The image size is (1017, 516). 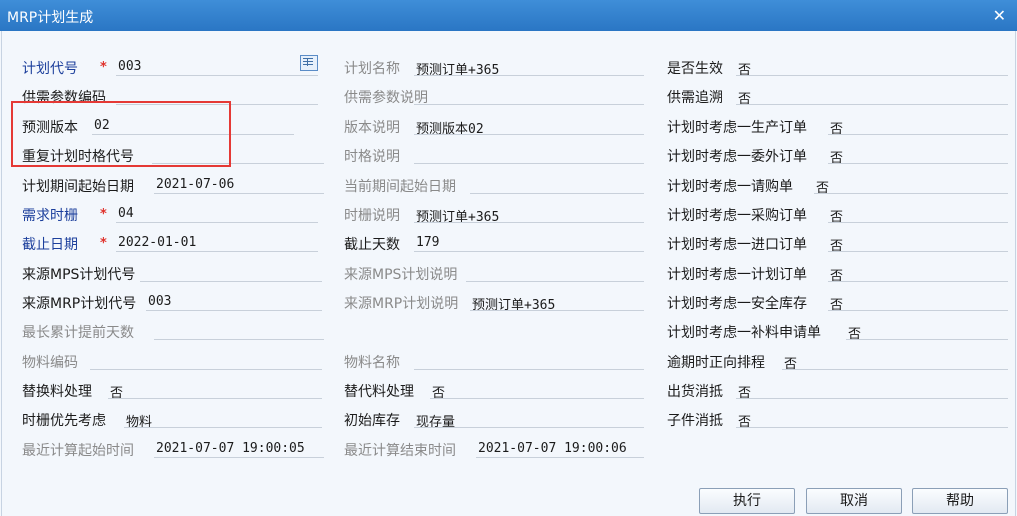 What do you see at coordinates (508, 15) in the screenshot?
I see `title-bar: MRP计划生成 ✕` at bounding box center [508, 15].